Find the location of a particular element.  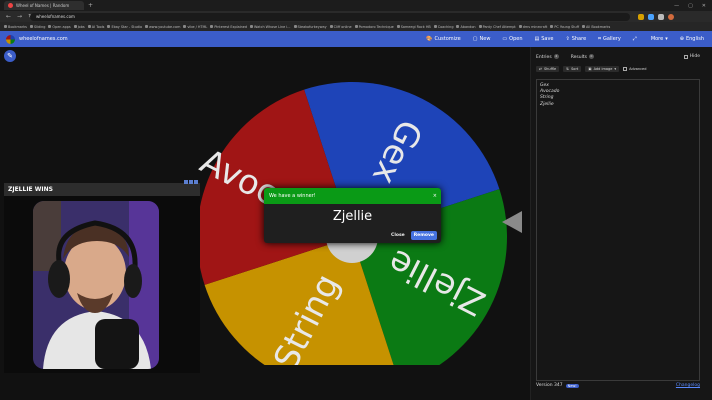

tab-results: Results 0 is located at coordinates (582, 57).